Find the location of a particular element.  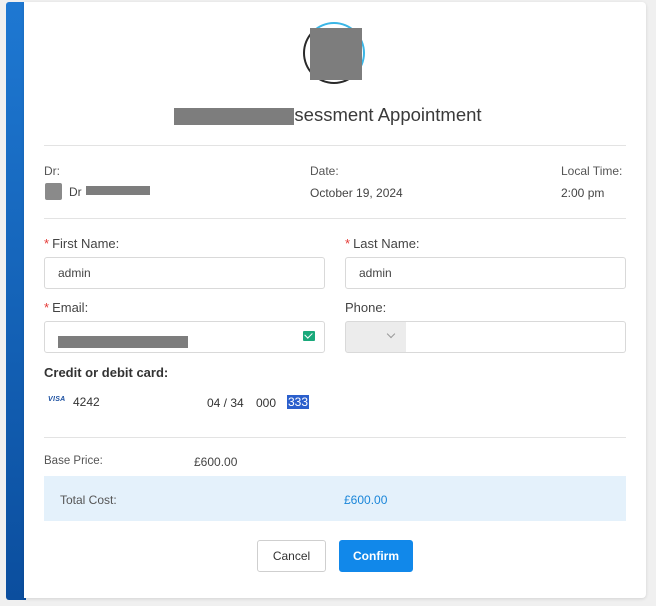

date-label: Date: is located at coordinates (324, 171).